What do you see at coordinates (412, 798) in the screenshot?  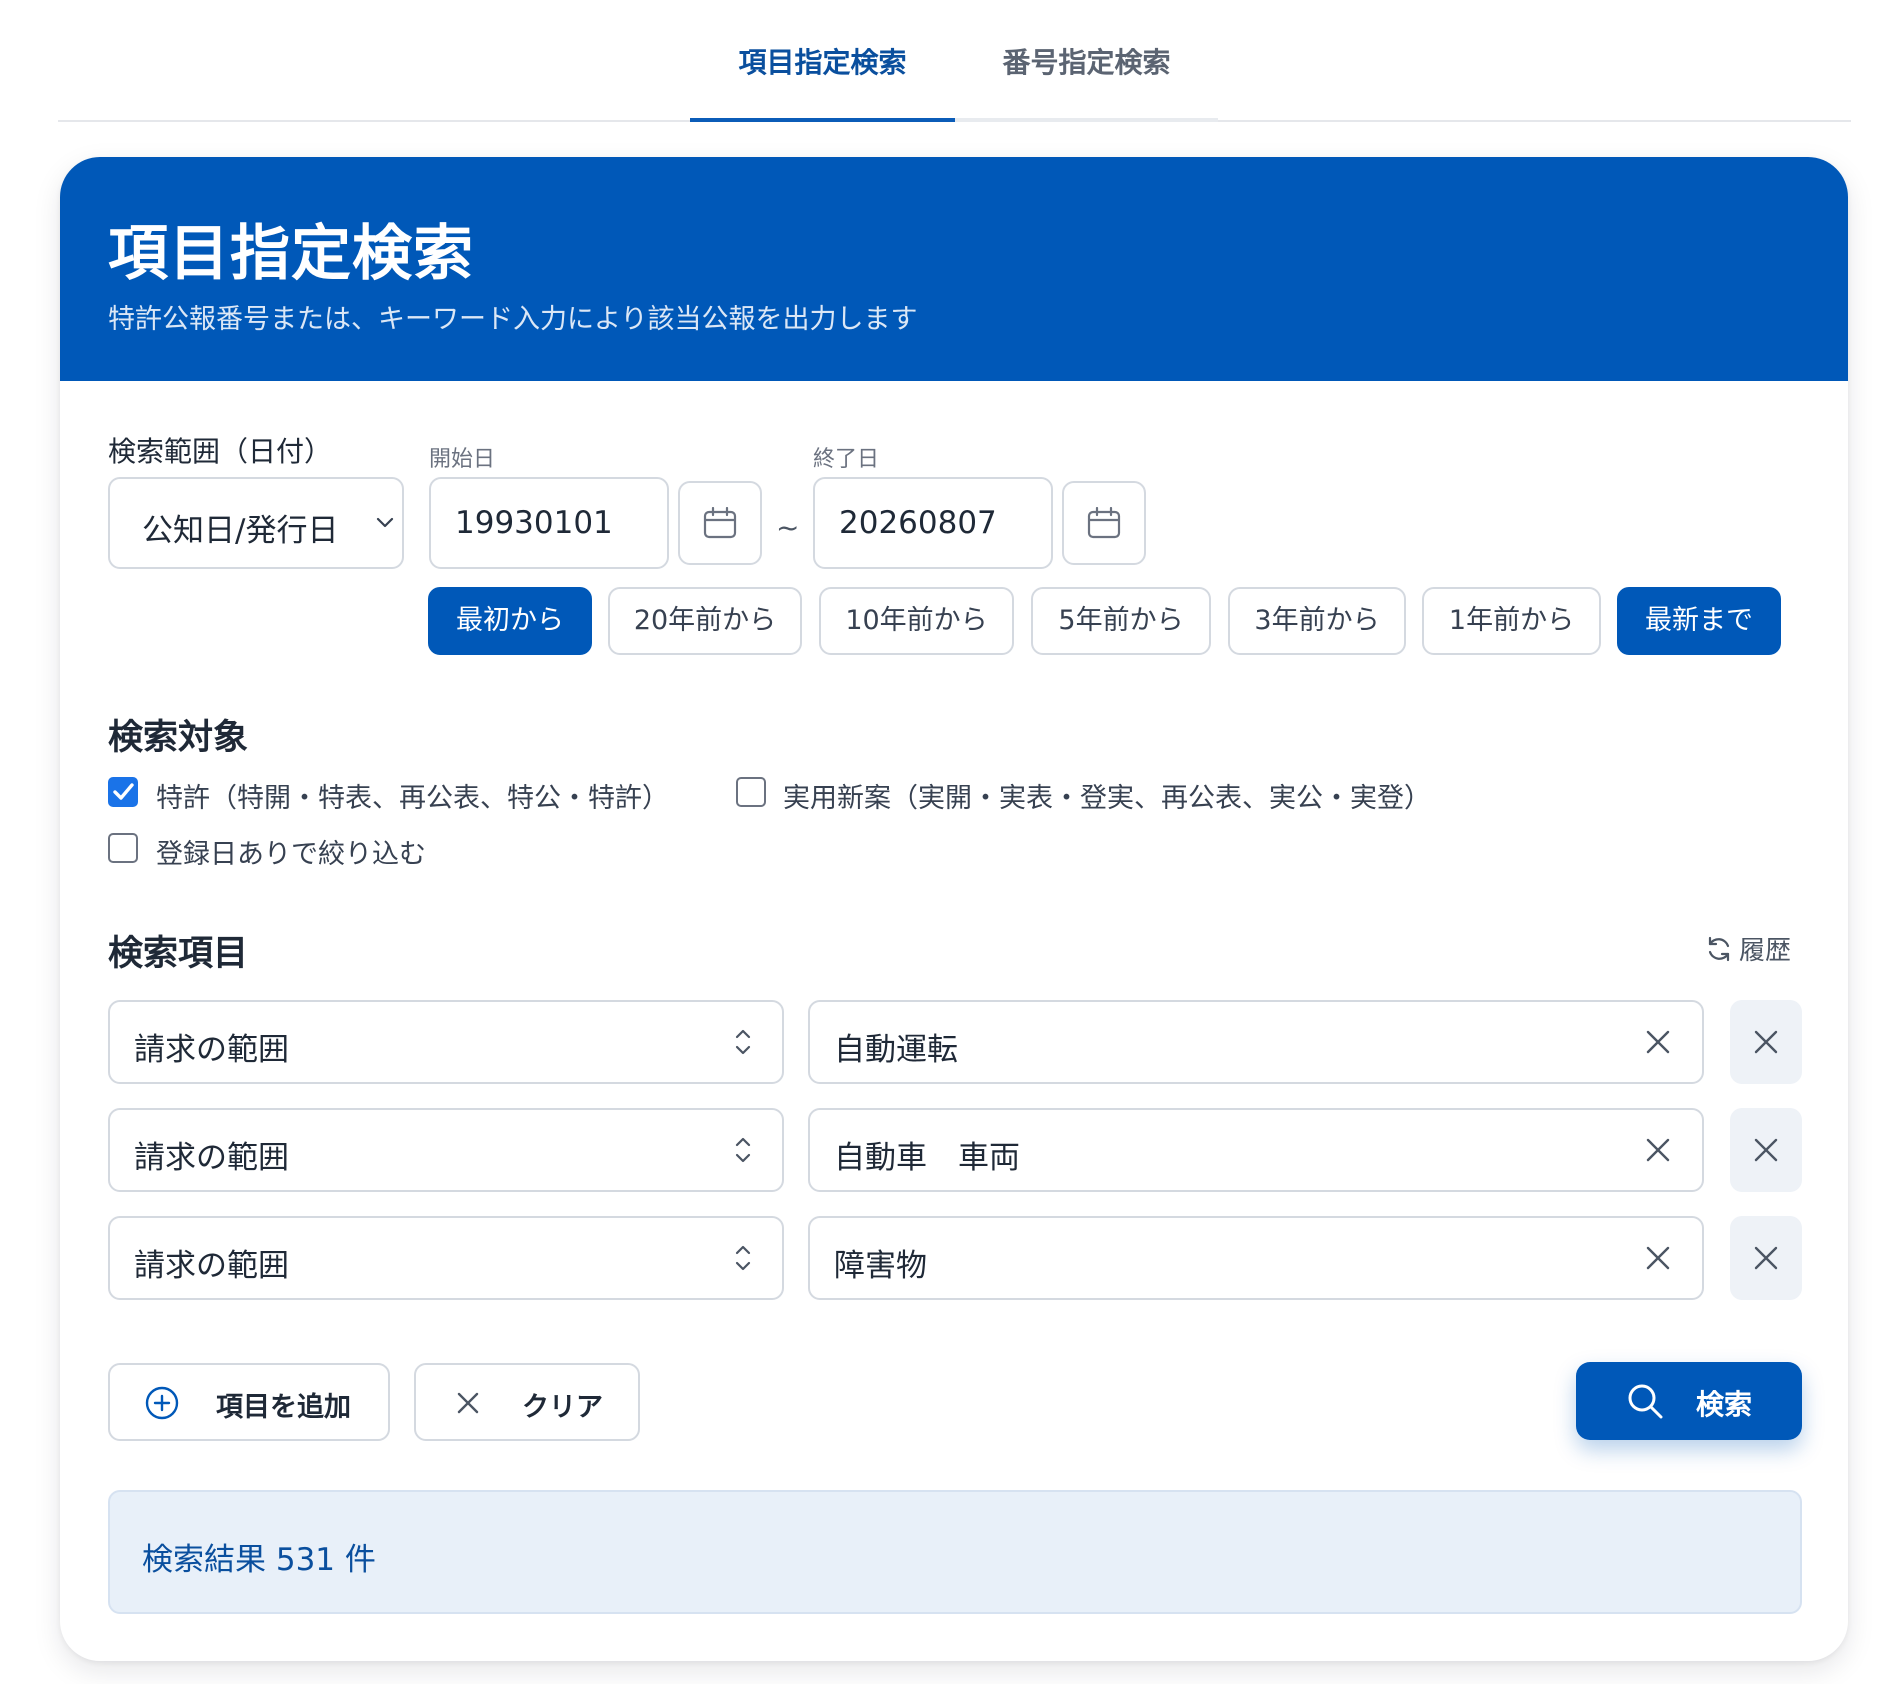 I see `patent-checkbox-label: 特許（特開・特表、再公表、特公・特許）` at bounding box center [412, 798].